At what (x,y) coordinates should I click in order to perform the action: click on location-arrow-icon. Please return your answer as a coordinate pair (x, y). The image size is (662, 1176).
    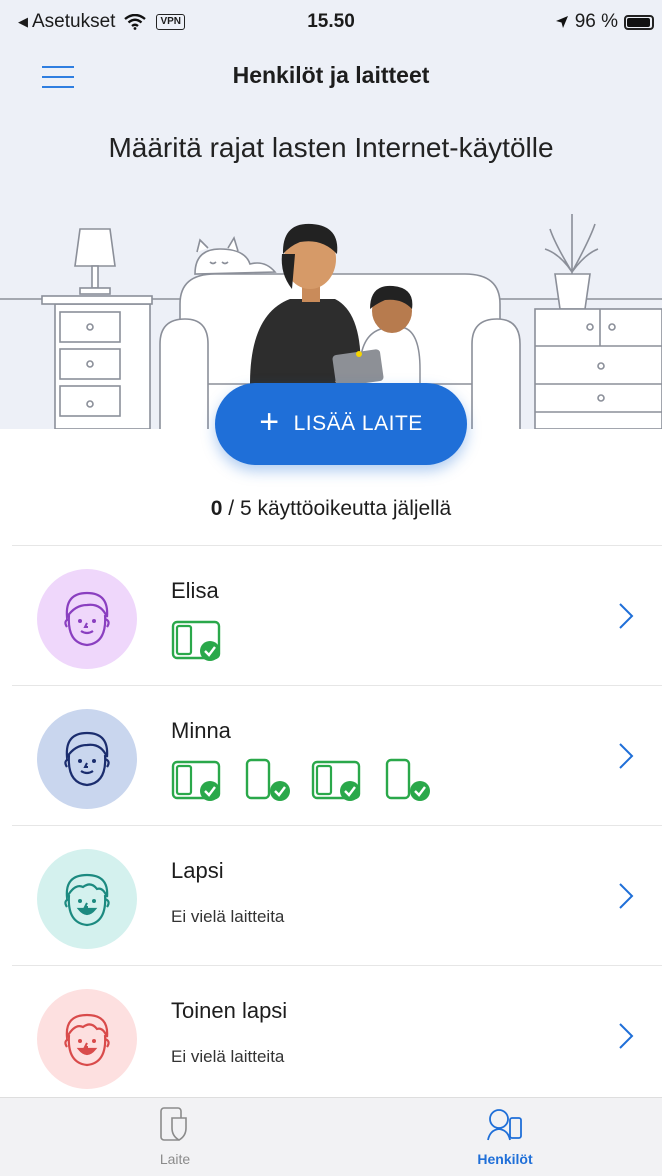
    Looking at the image, I should click on (561, 22).